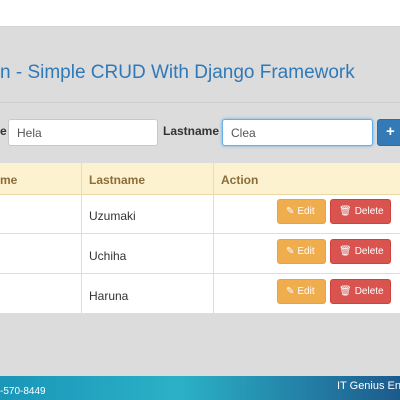  What do you see at coordinates (297, 132) in the screenshot?
I see `lastname-input` at bounding box center [297, 132].